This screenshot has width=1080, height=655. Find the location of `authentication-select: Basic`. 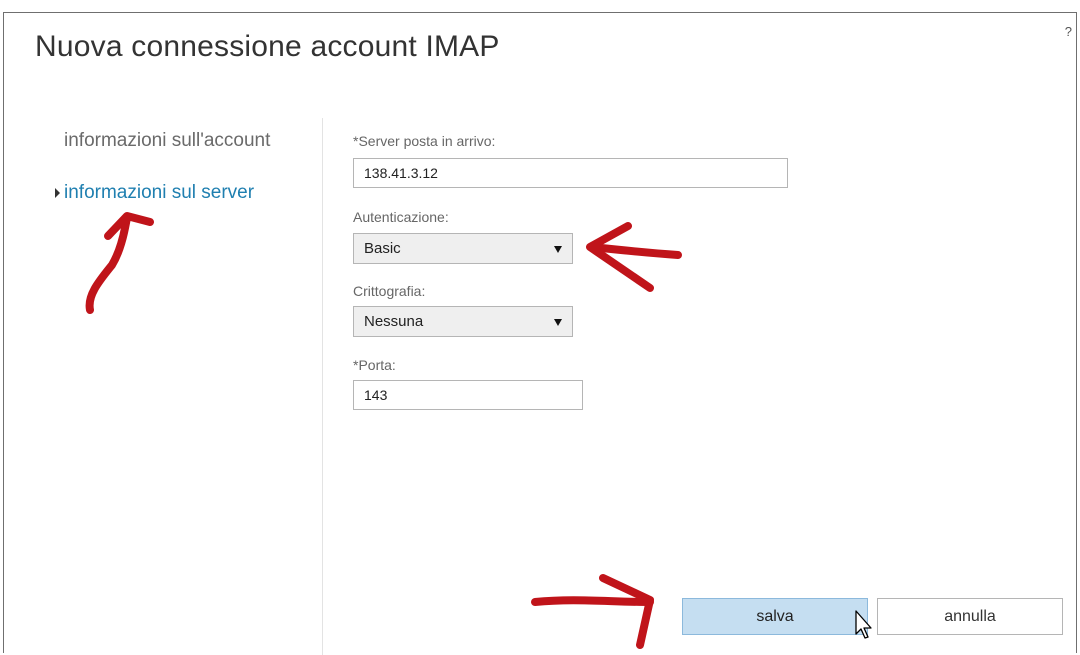

authentication-select: Basic is located at coordinates (463, 248).